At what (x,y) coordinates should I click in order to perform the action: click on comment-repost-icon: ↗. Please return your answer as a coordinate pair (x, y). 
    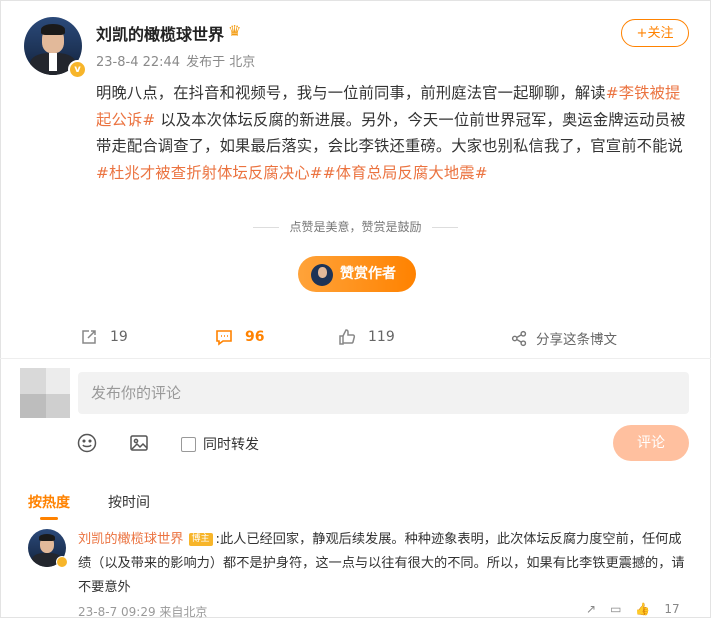
    Looking at the image, I should click on (591, 609).